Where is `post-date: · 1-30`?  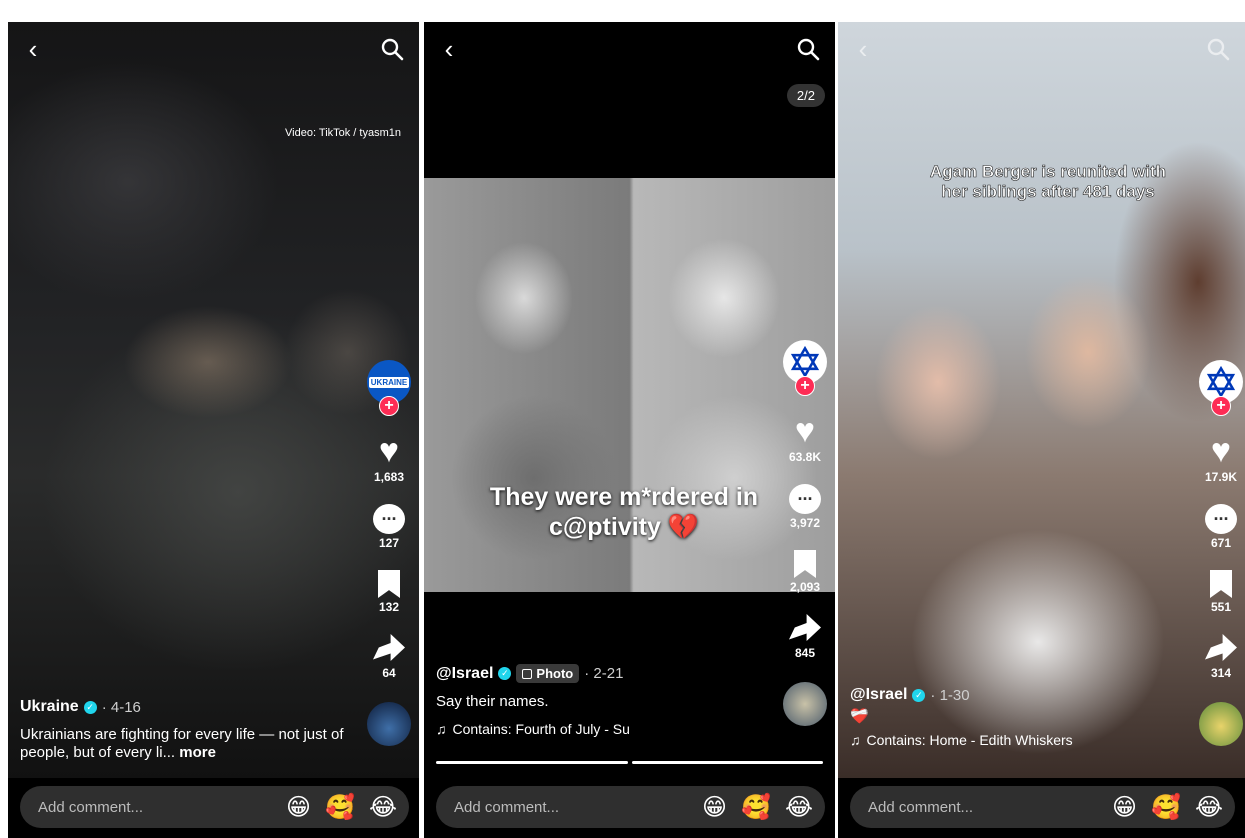 post-date: · 1-30 is located at coordinates (950, 695).